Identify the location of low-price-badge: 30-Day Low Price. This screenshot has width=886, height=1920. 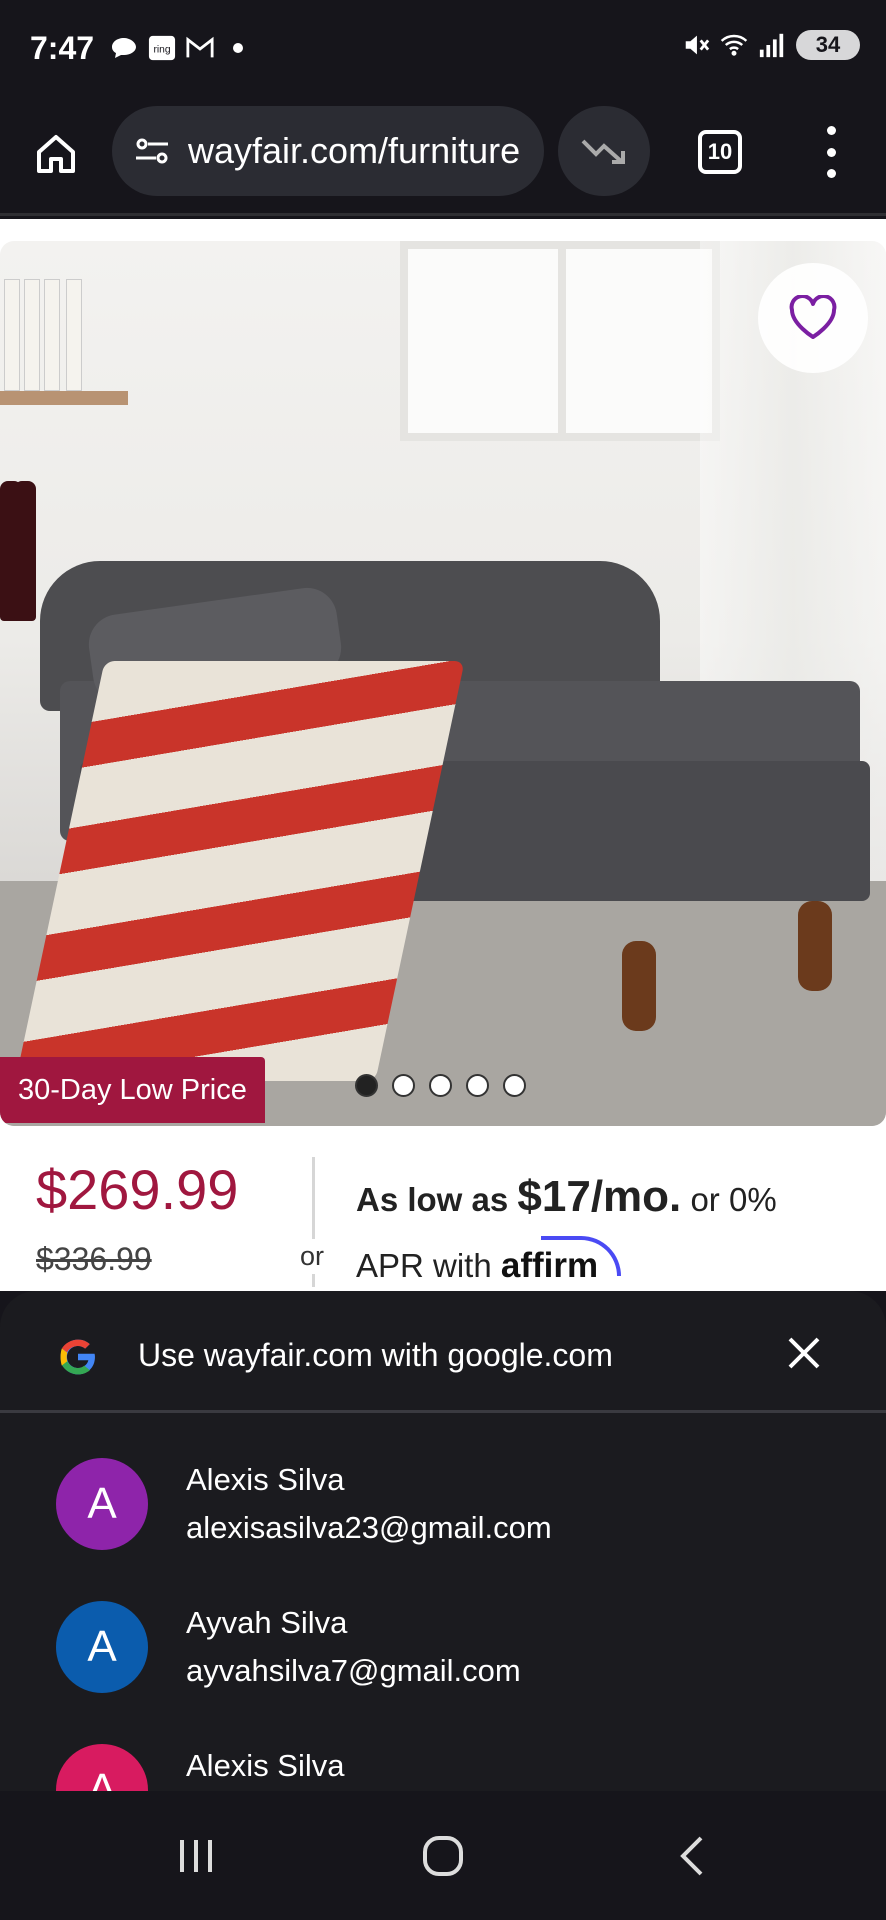
(132, 1090).